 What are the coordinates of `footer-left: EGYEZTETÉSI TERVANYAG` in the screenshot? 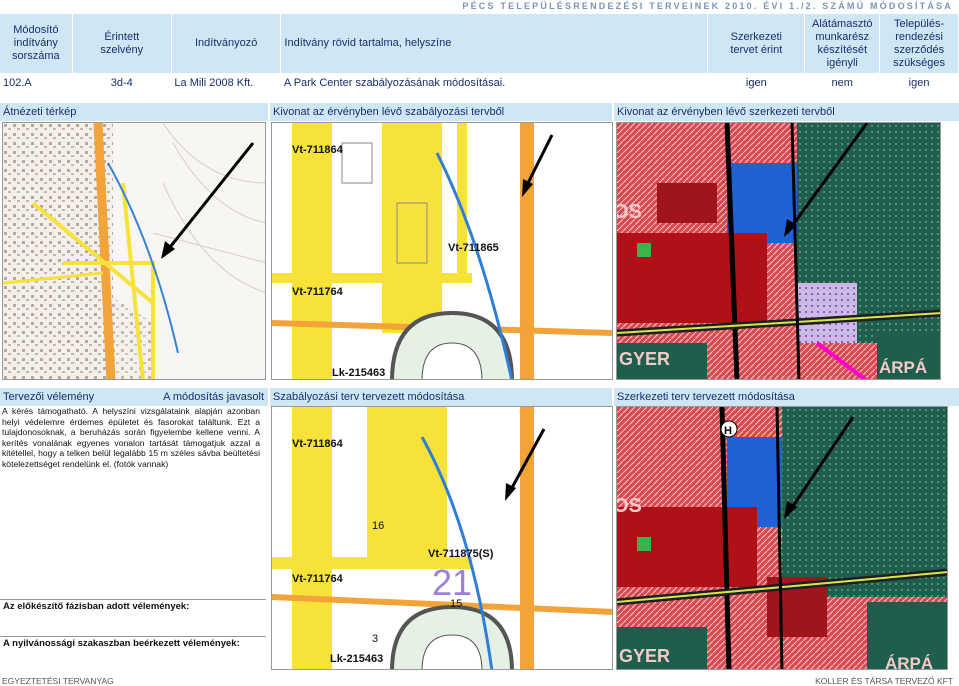 It's located at (58, 681).